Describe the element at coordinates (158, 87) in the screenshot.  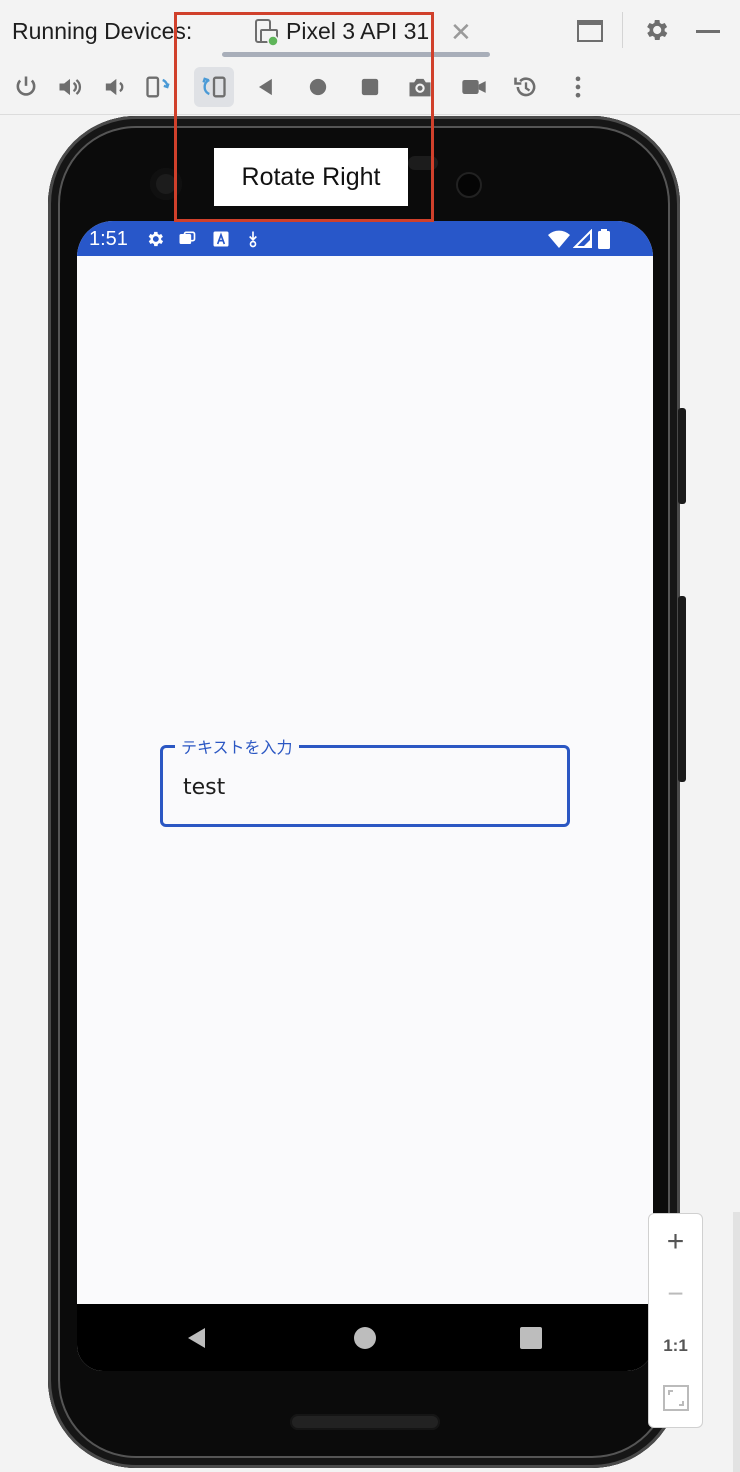
I see `rotate-left-icon` at that location.